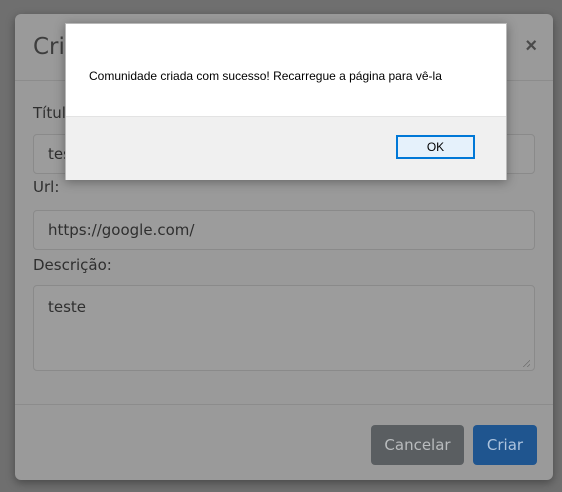 The height and width of the screenshot is (492, 562). What do you see at coordinates (72, 265) in the screenshot?
I see `description-field-label: Descrição:` at bounding box center [72, 265].